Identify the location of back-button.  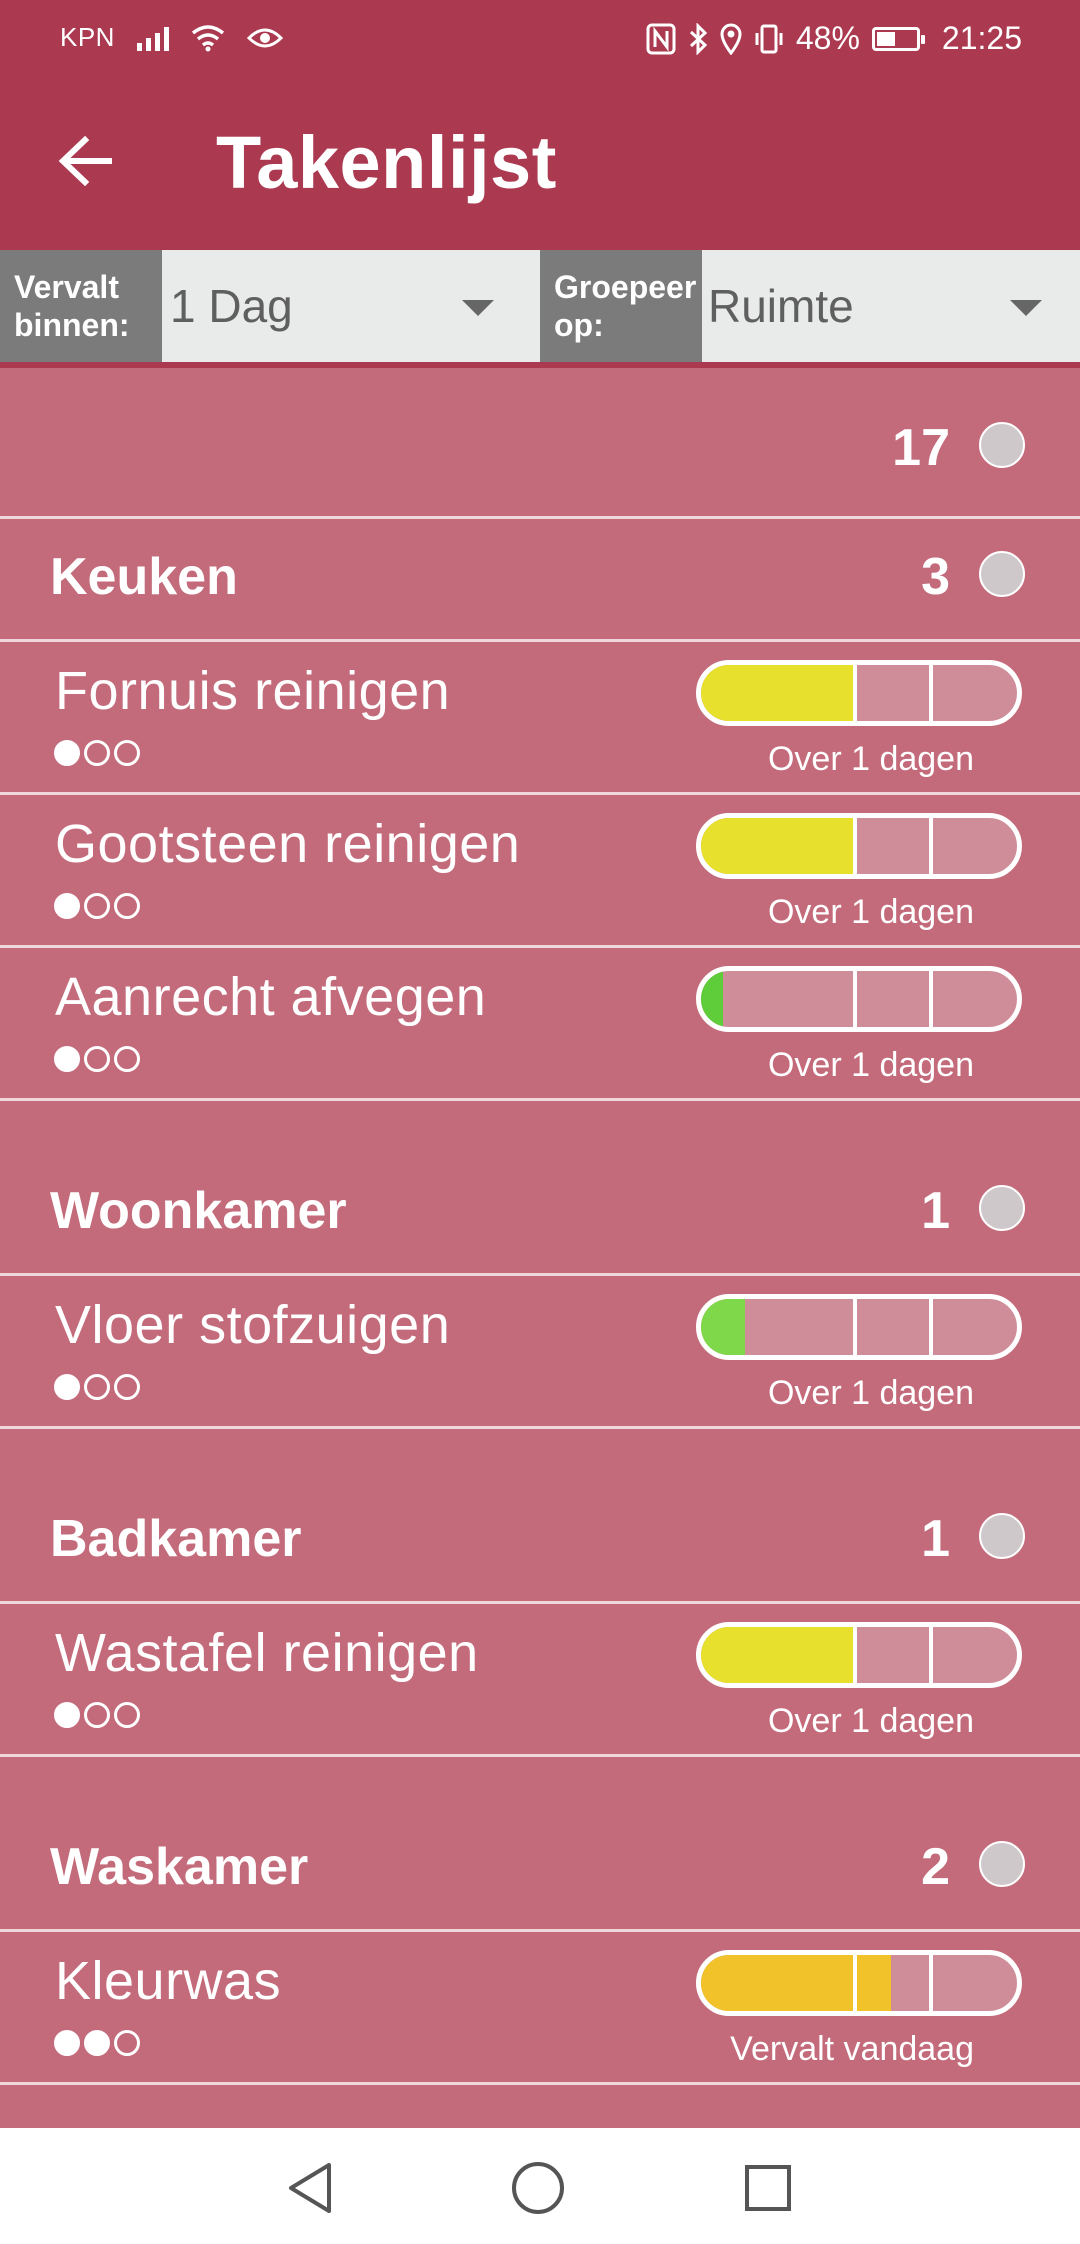
(85, 161).